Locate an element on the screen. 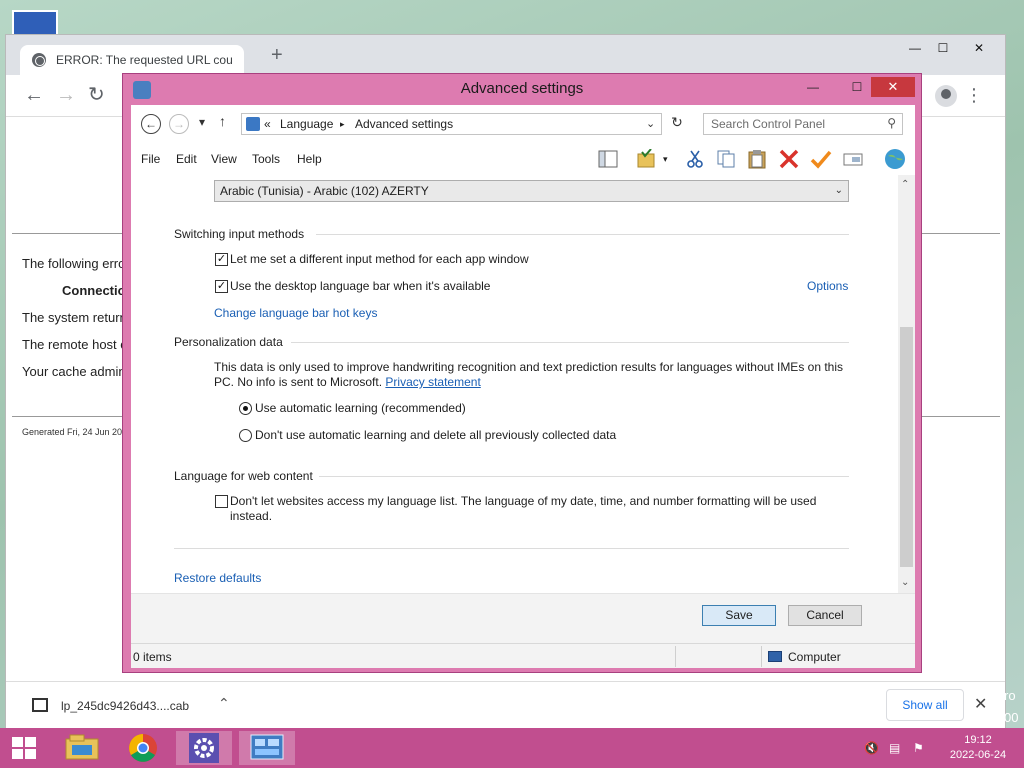  vertical-scrollbar: ⌃ ⌄ is located at coordinates (906, 384).